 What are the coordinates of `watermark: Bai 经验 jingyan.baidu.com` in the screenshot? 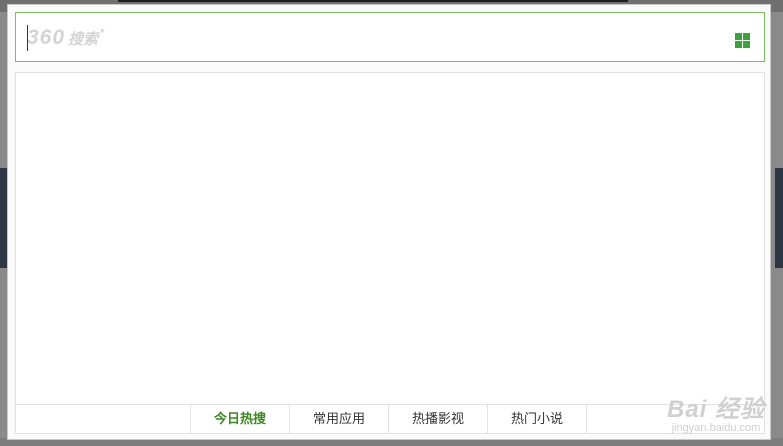 It's located at (716, 411).